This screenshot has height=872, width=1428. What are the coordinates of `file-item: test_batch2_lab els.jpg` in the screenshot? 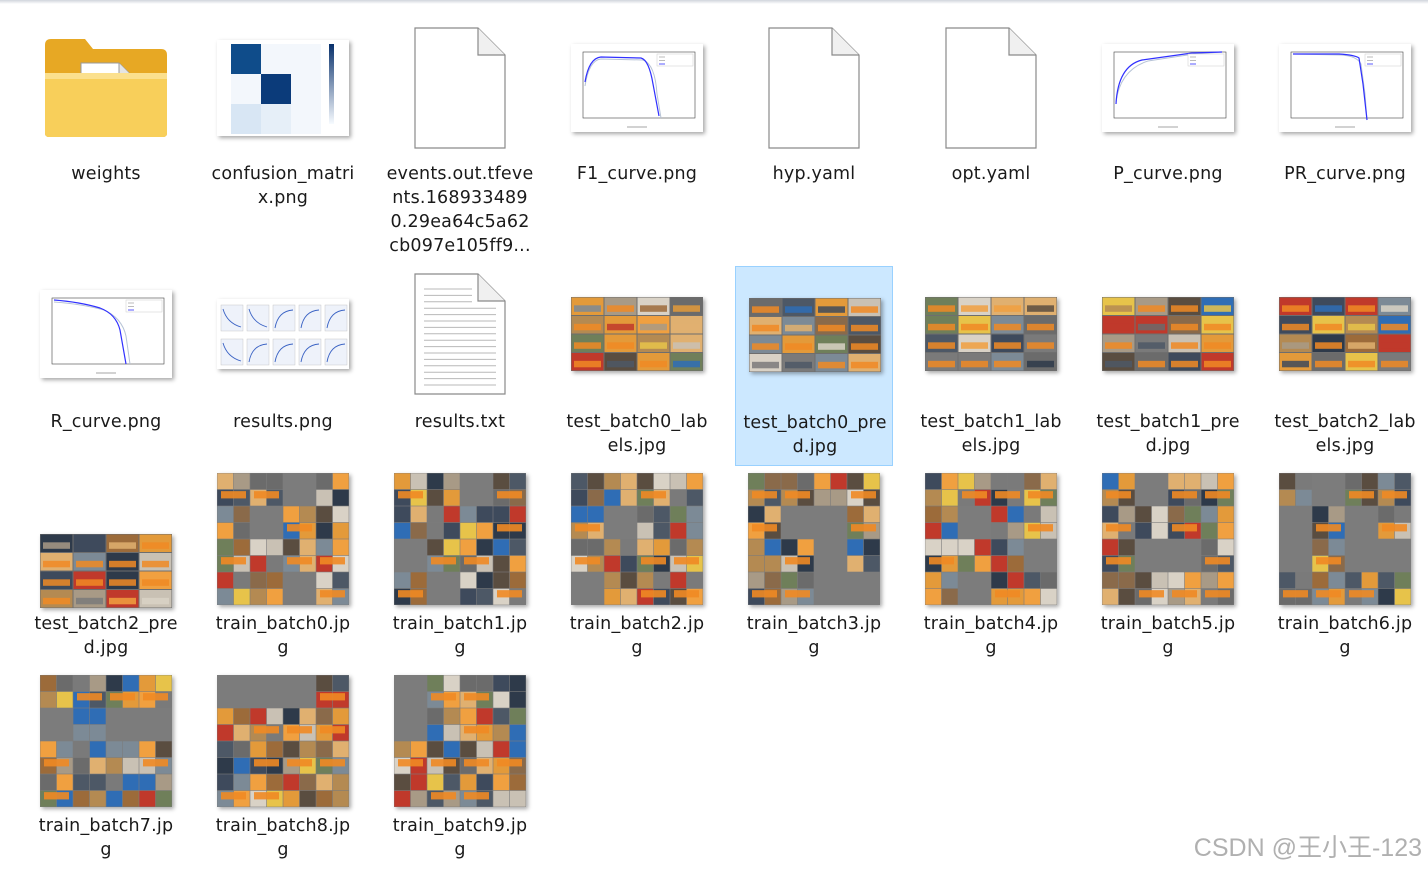 It's located at (1345, 366).